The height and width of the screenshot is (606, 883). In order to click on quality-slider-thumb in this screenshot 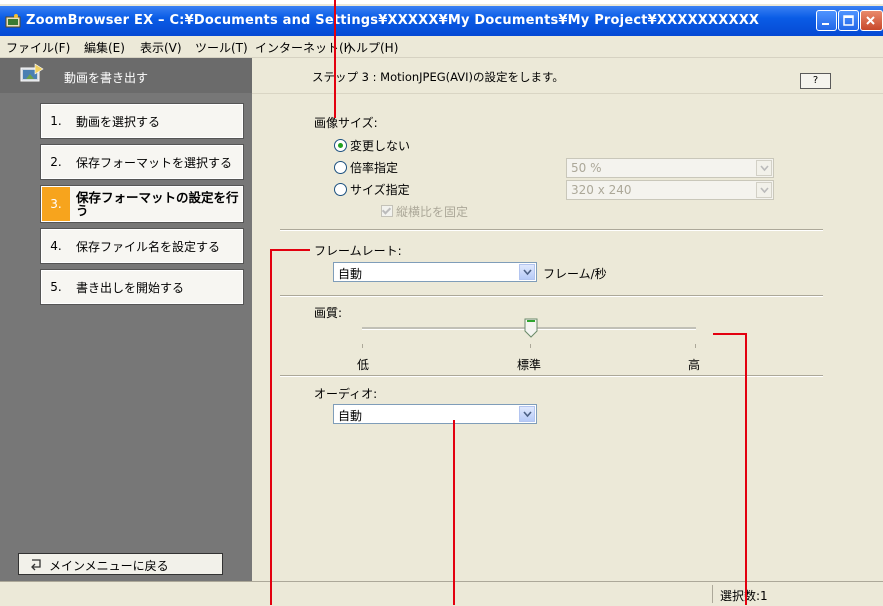, I will do `click(531, 328)`.